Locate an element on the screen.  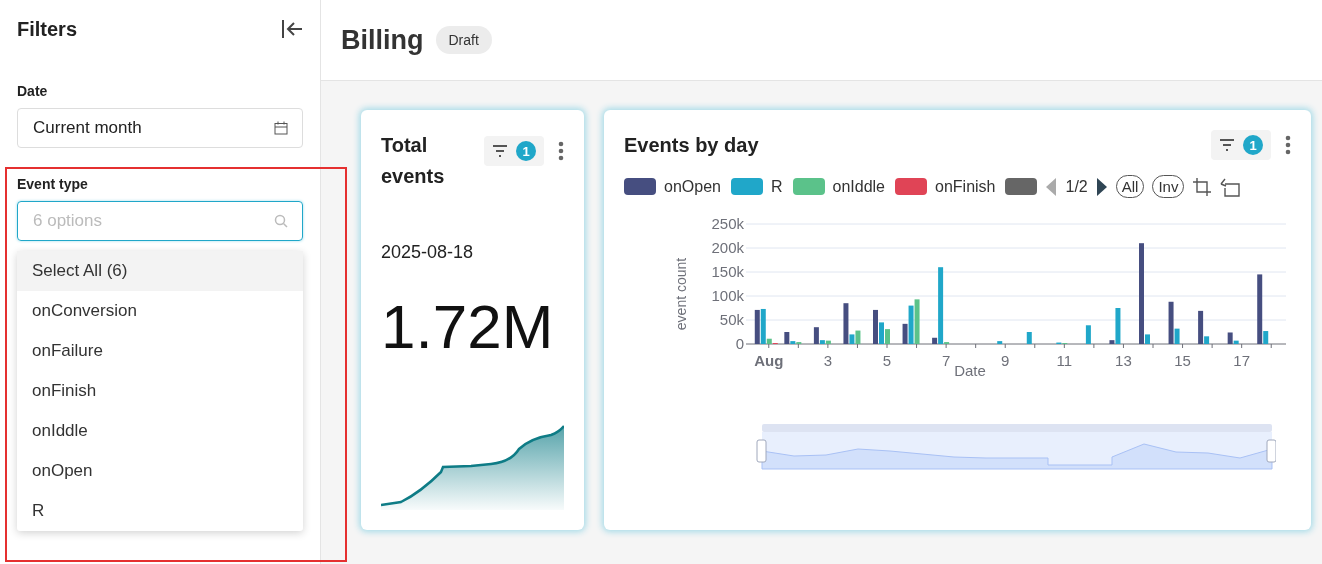
inverse-button: Inv is located at coordinates (1168, 186).